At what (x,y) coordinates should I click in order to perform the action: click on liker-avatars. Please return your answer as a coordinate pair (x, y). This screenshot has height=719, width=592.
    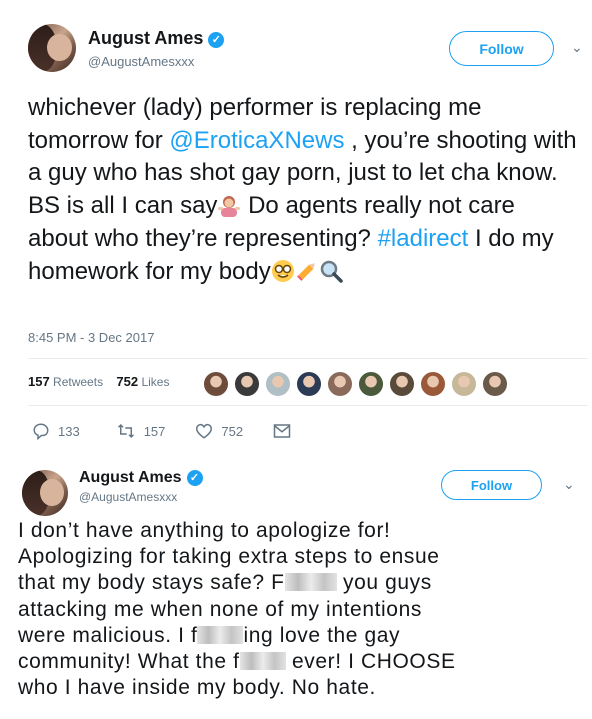
    Looking at the image, I should click on (358, 384).